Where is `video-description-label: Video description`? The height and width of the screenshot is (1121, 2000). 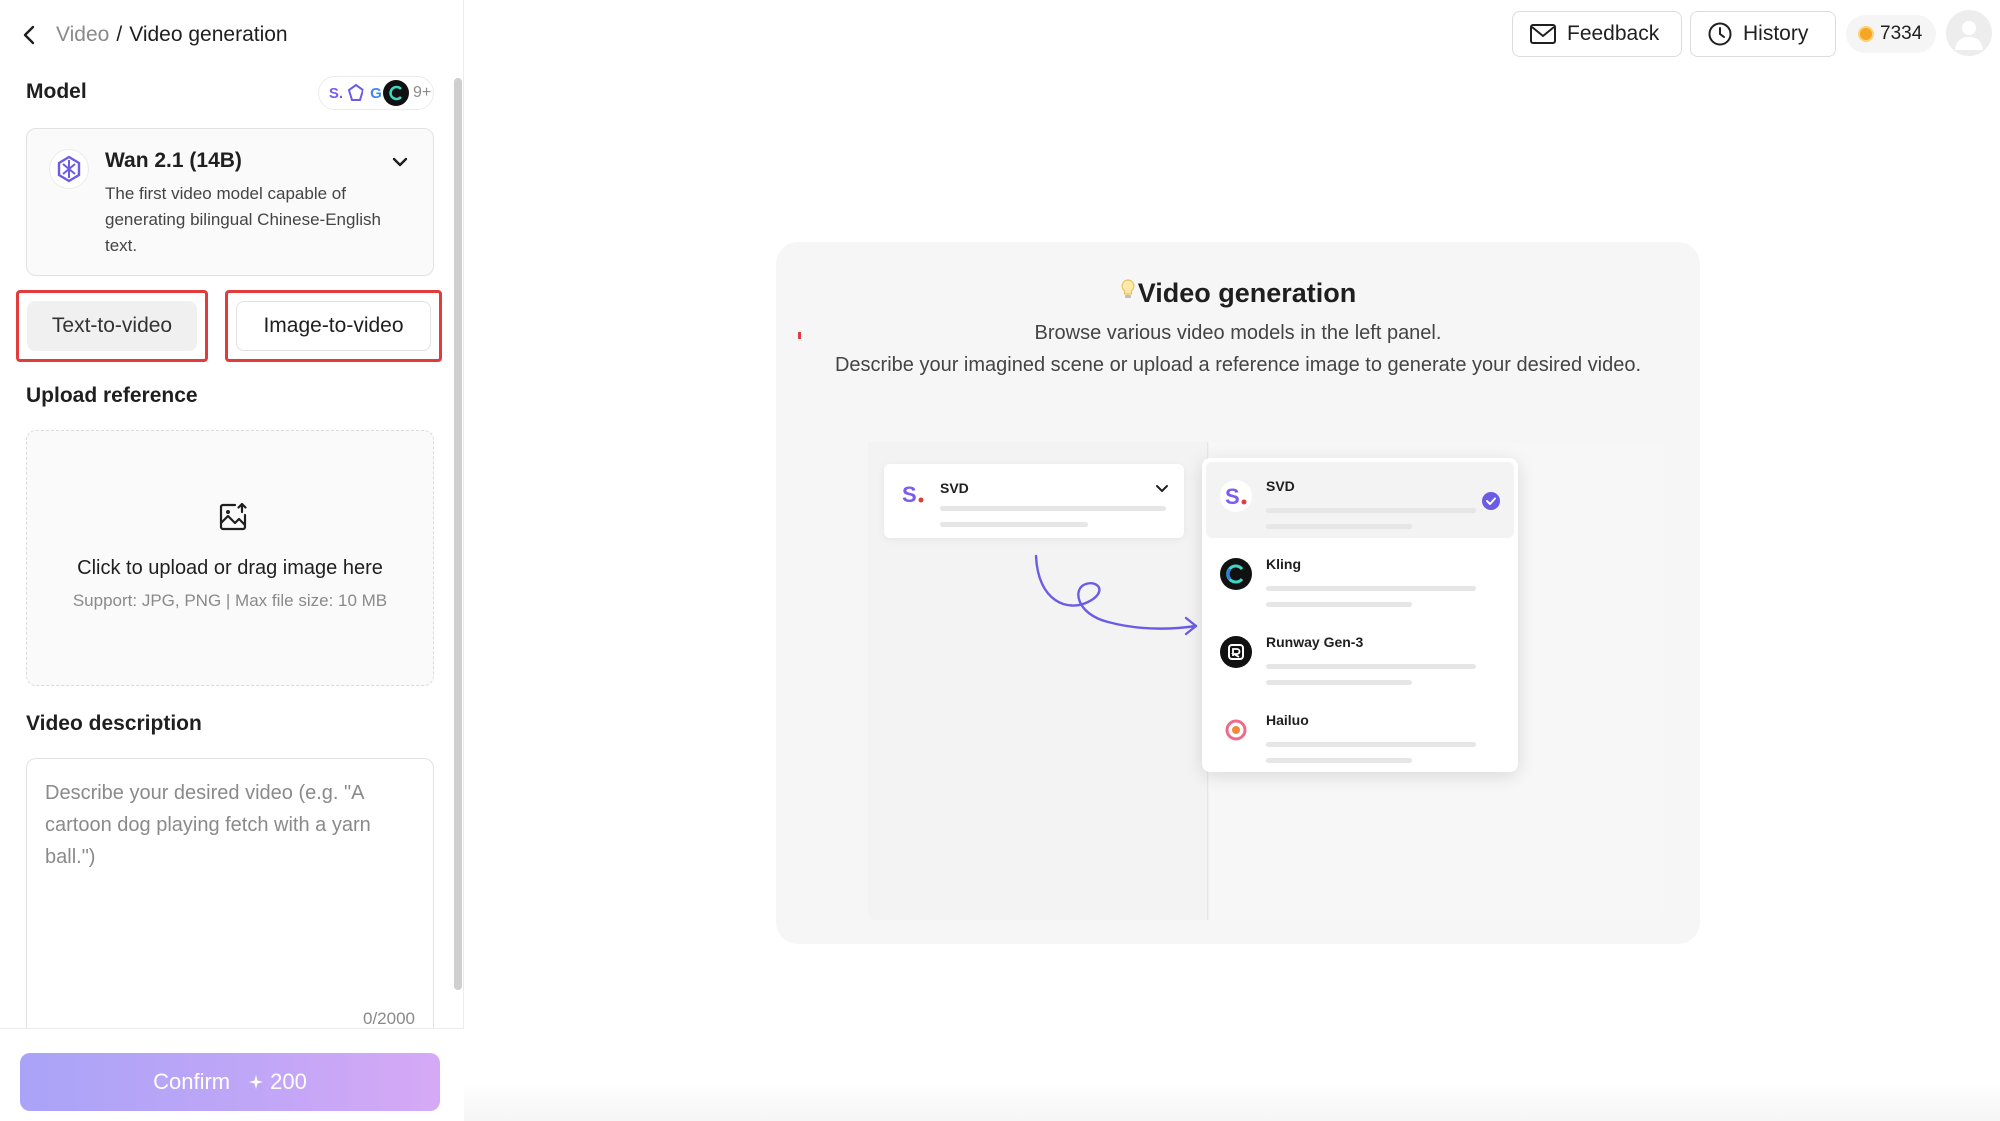 video-description-label: Video description is located at coordinates (114, 723).